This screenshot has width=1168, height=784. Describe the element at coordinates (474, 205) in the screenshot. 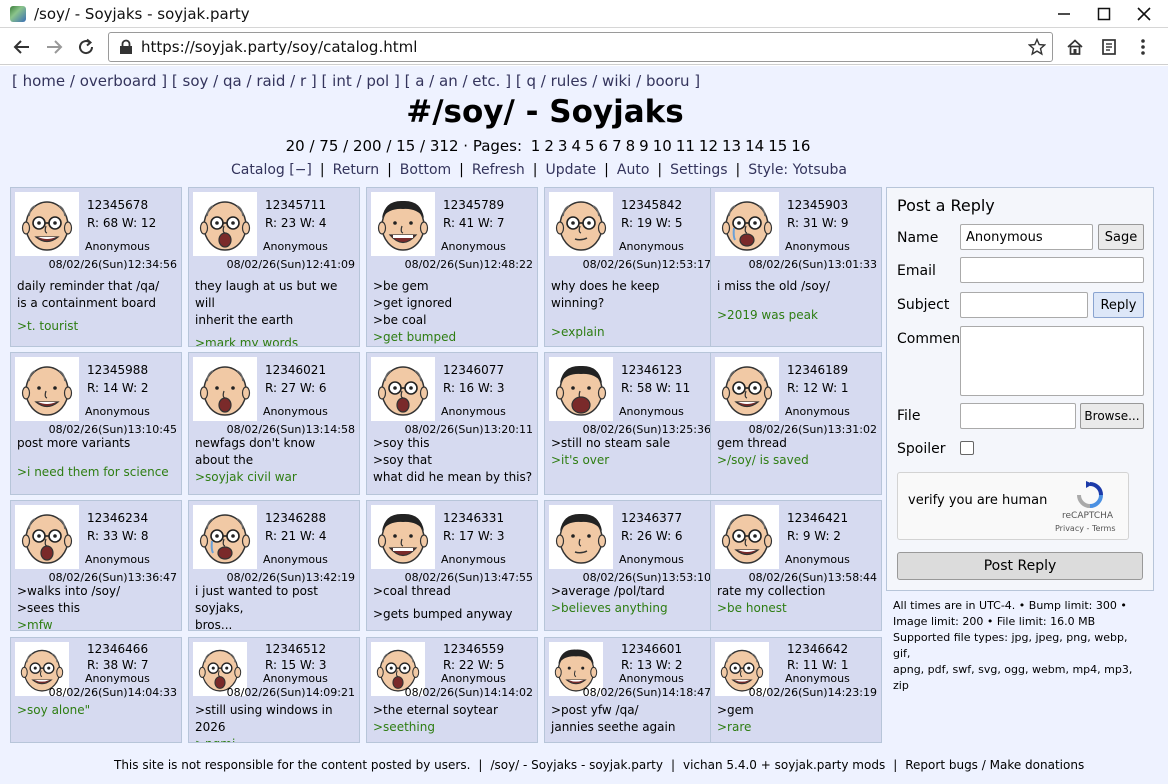

I see `thread-id: 12345789` at that location.